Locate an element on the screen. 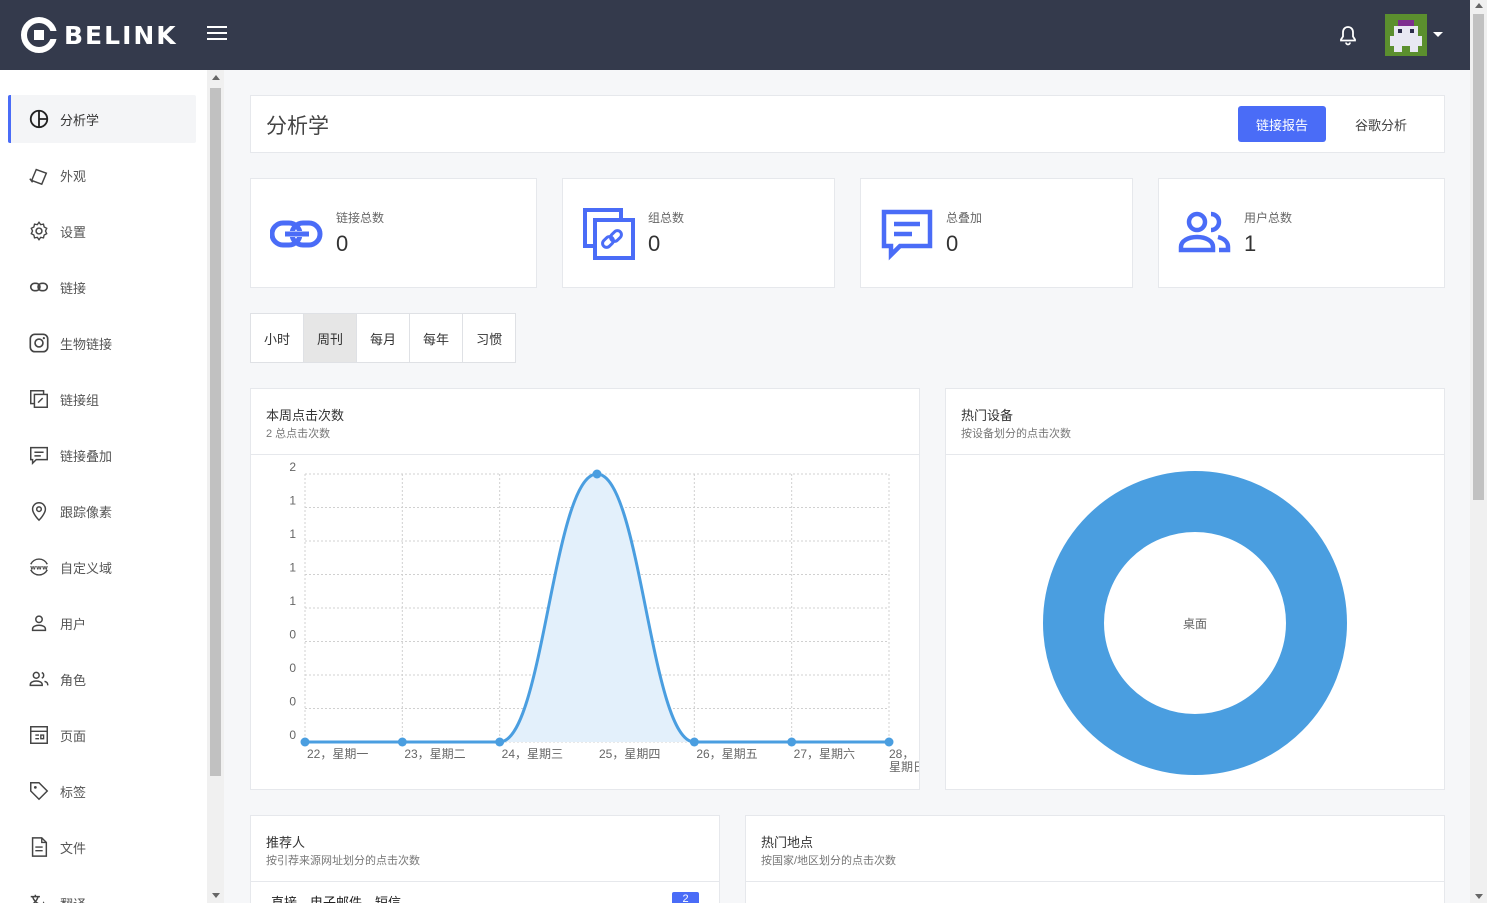 The image size is (1487, 903). sidebar-item-translations: 翻译 is located at coordinates (102, 891).